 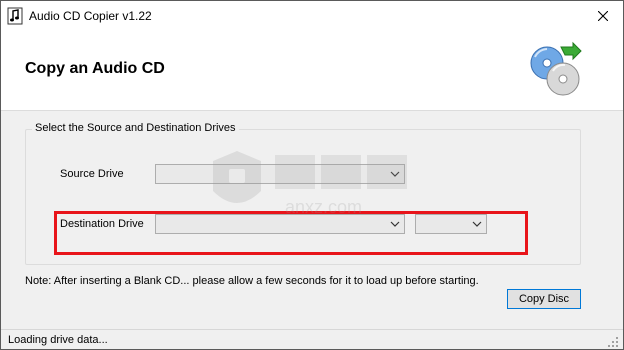 What do you see at coordinates (556, 68) in the screenshot?
I see `cd-copy-icon` at bounding box center [556, 68].